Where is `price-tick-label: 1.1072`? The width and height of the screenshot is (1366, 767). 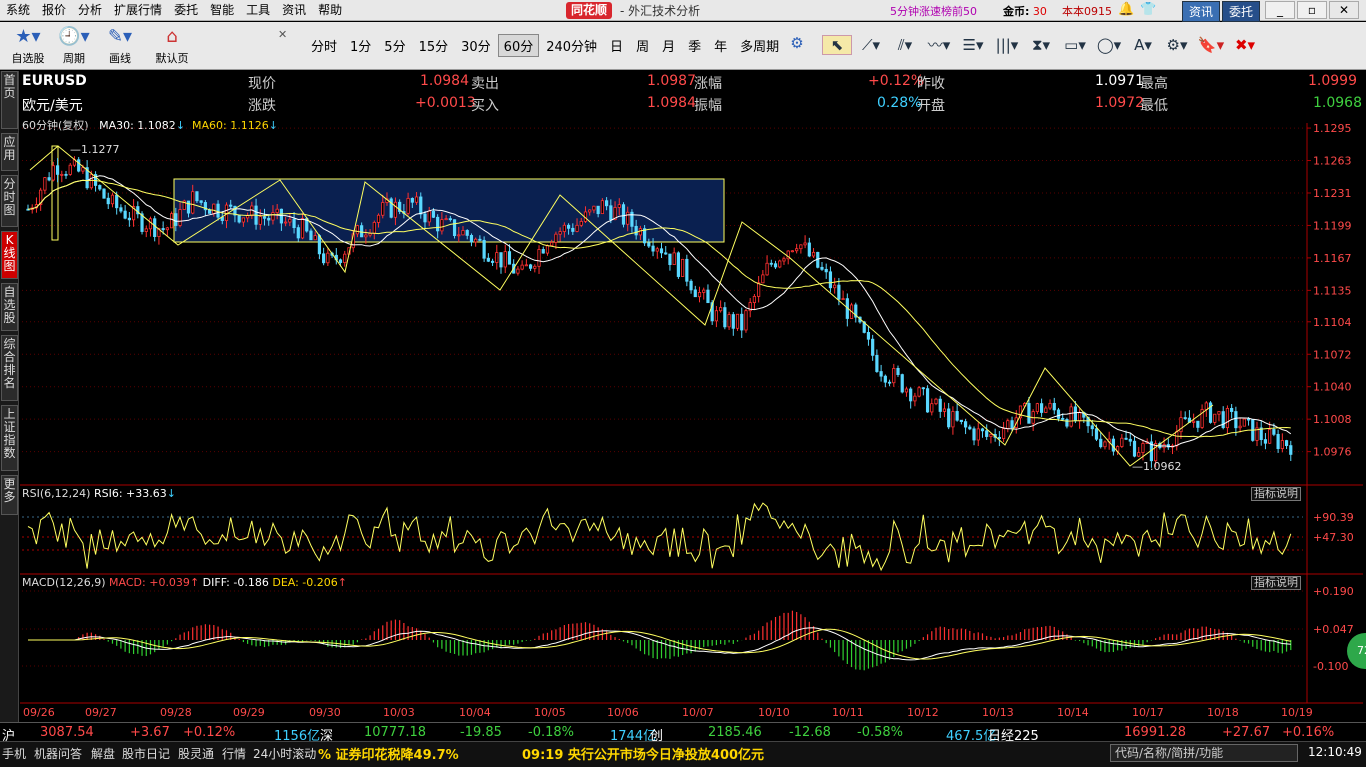
price-tick-label: 1.1072 is located at coordinates (1332, 354).